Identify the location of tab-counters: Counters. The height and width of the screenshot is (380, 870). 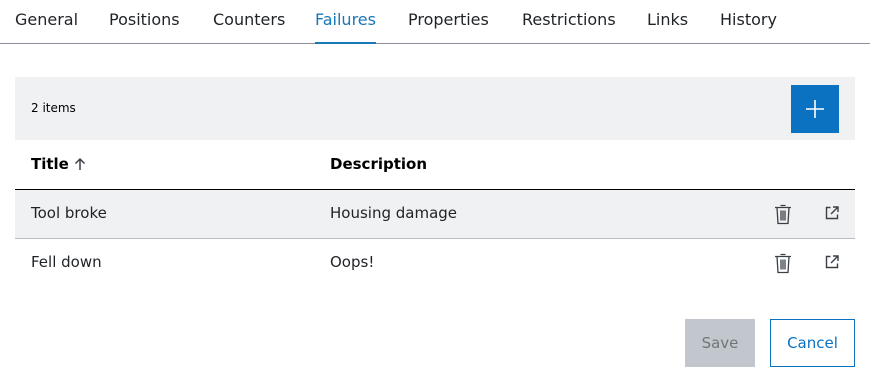
(249, 27).